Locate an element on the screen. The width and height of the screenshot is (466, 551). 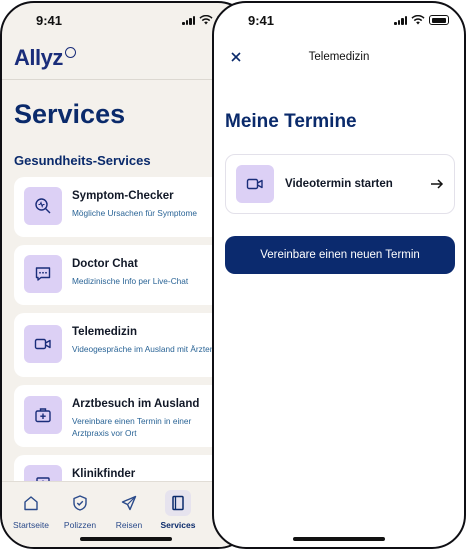
tab-startseite: Startseite is located at coordinates (31, 510).